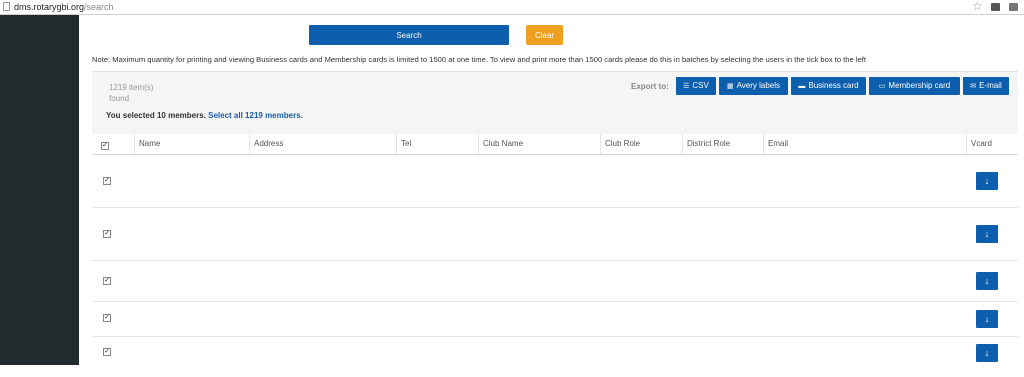  Describe the element at coordinates (686, 86) in the screenshot. I see `list-icon: ☰` at that location.